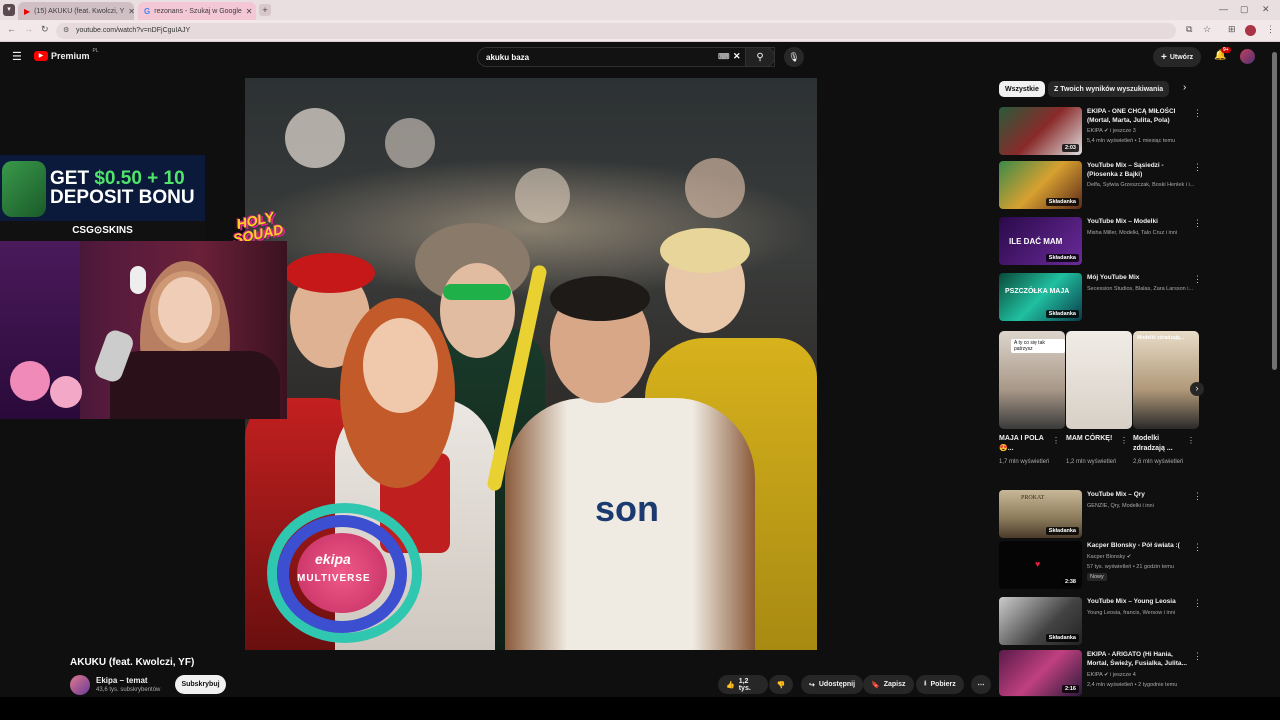 This screenshot has width=1280, height=720. Describe the element at coordinates (1040, 514) in the screenshot. I see `thumbnail: PROKAT Składanka` at that location.